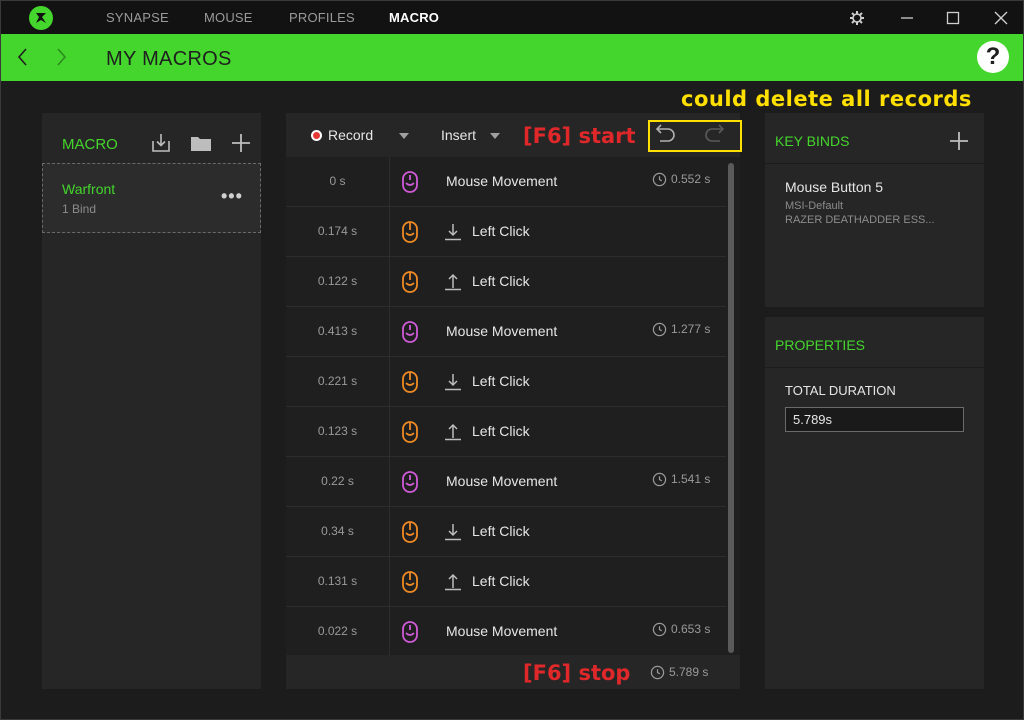 Image resolution: width=1024 pixels, height=720 pixels. Describe the element at coordinates (691, 329) in the screenshot. I see `event-duration-value: 1.277 s` at that location.